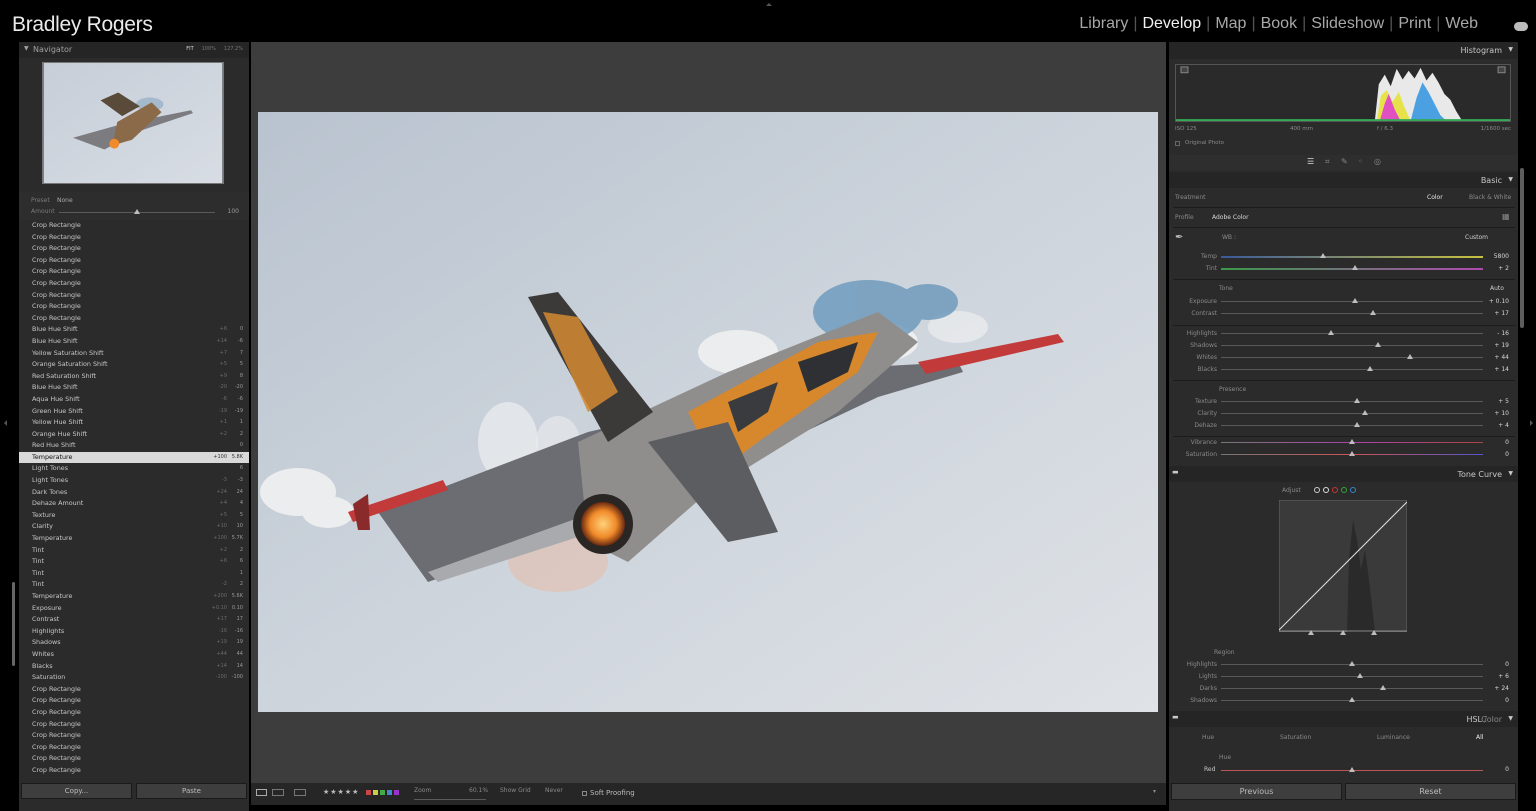  I want to click on toolbar-menu-icon: ▾, so click(1154, 791).